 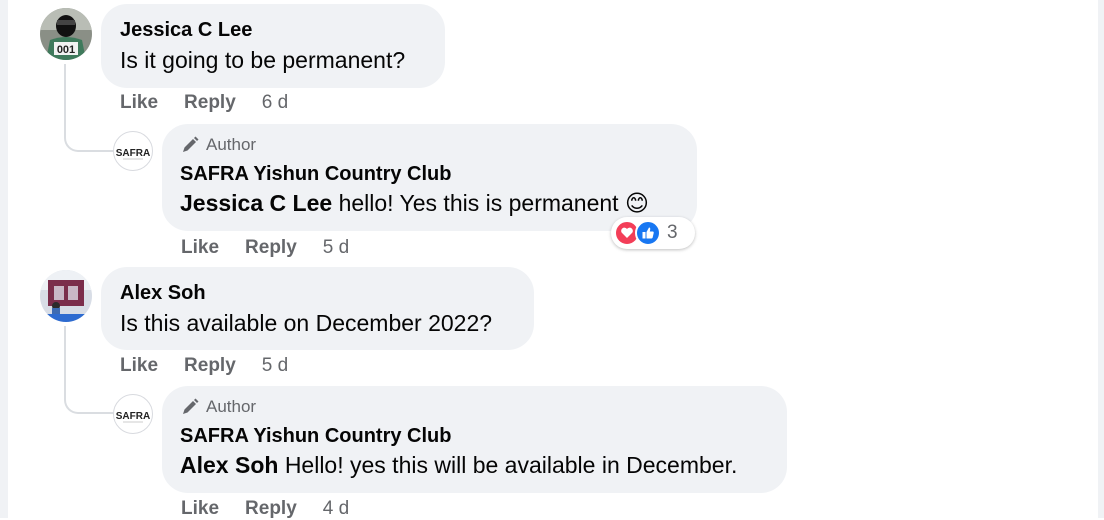 What do you see at coordinates (263, 60) in the screenshot?
I see `comment-text: Is it going to be permanent?` at bounding box center [263, 60].